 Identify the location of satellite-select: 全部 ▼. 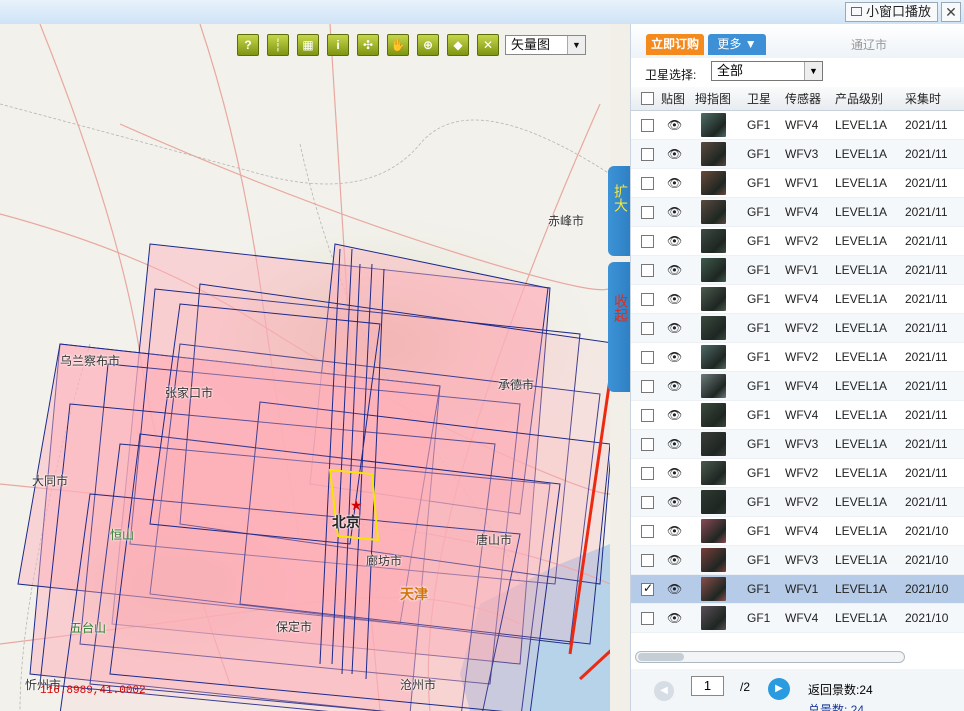
(767, 71).